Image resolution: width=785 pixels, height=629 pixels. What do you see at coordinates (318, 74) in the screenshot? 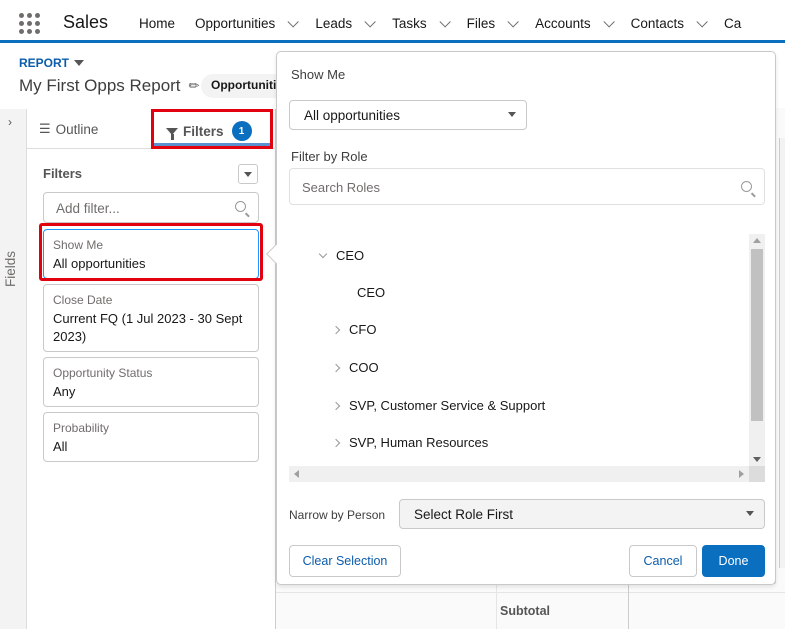
I see `popover-title: Show Me` at bounding box center [318, 74].